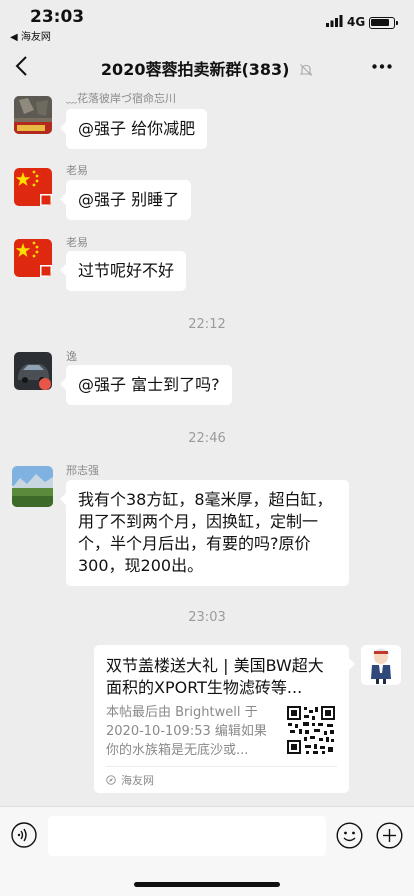 This screenshot has width=414, height=896. Describe the element at coordinates (383, 23) in the screenshot. I see `battery-icon` at that location.